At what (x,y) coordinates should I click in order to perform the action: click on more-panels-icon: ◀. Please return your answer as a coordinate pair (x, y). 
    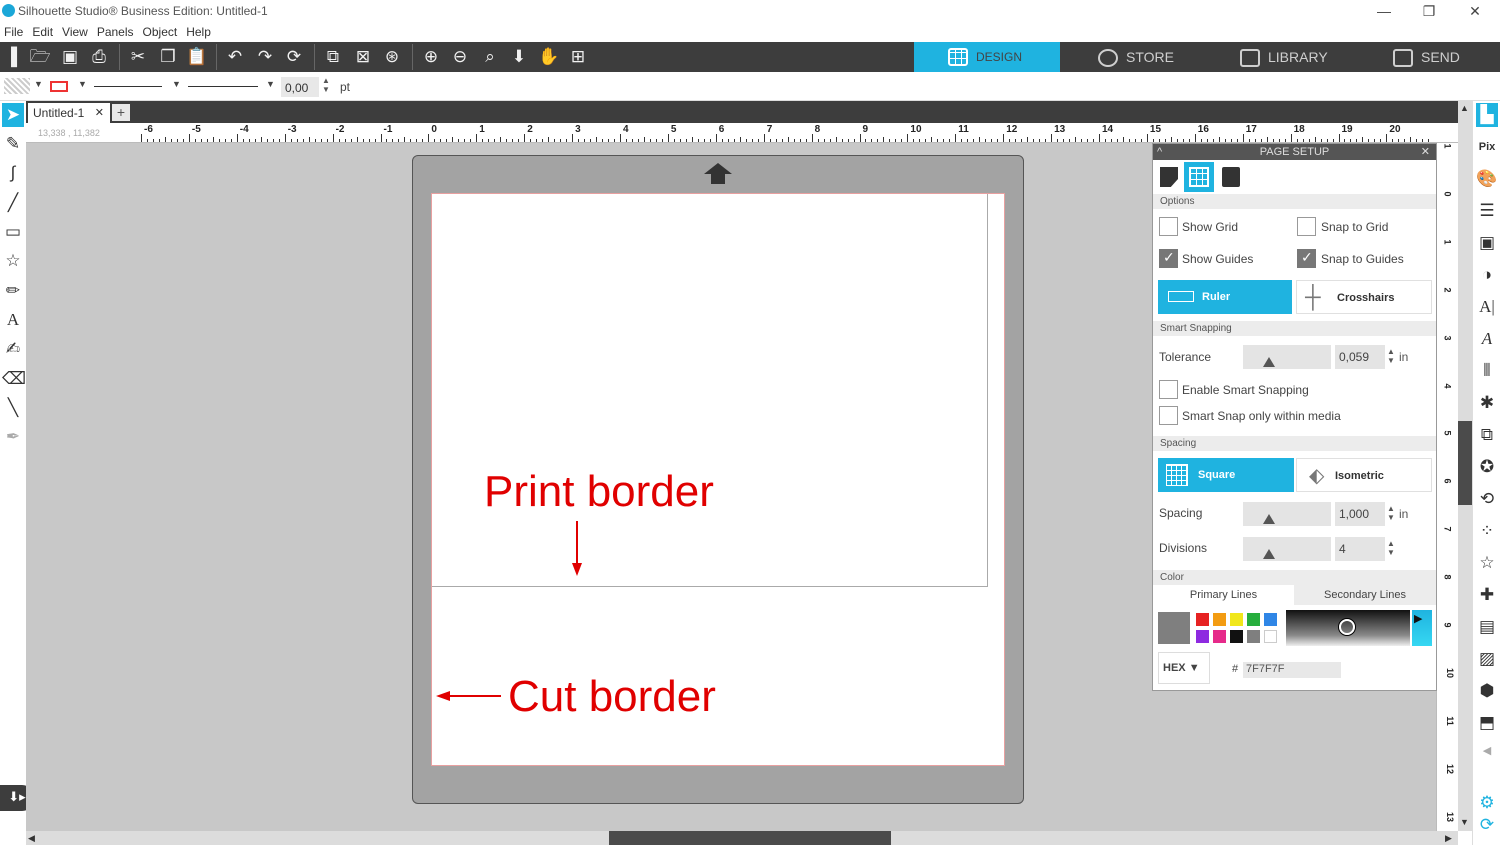
    Looking at the image, I should click on (1487, 751).